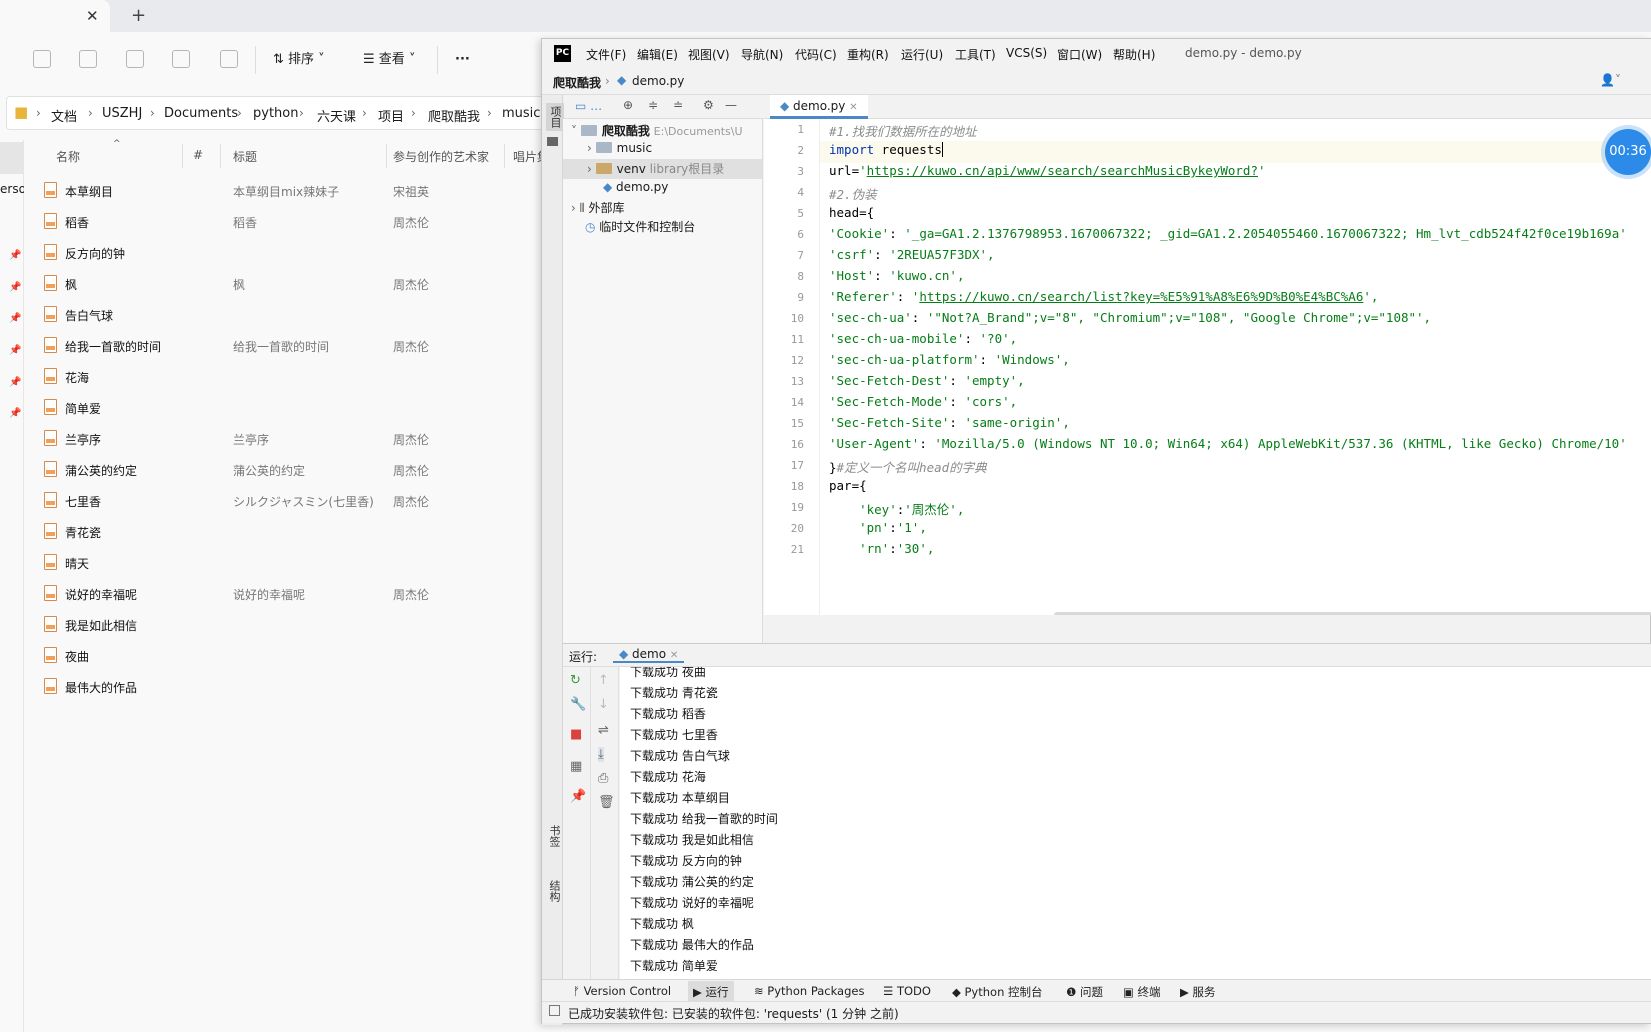 The image size is (1651, 1032). What do you see at coordinates (181, 59) in the screenshot?
I see `share-icon` at bounding box center [181, 59].